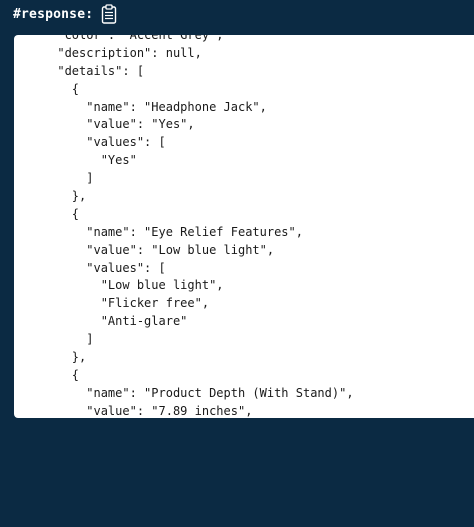 The width and height of the screenshot is (474, 527). What do you see at coordinates (75, 160) in the screenshot?
I see `code-line: "Yes"` at bounding box center [75, 160].